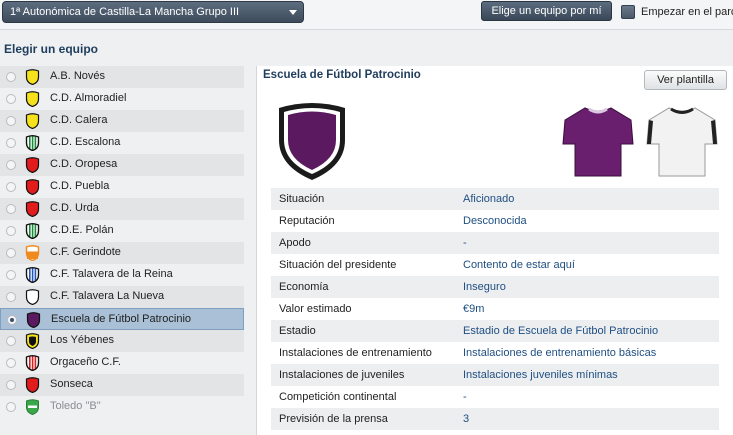  Describe the element at coordinates (84, 164) in the screenshot. I see `team-name: C.D. Oropesa` at that location.